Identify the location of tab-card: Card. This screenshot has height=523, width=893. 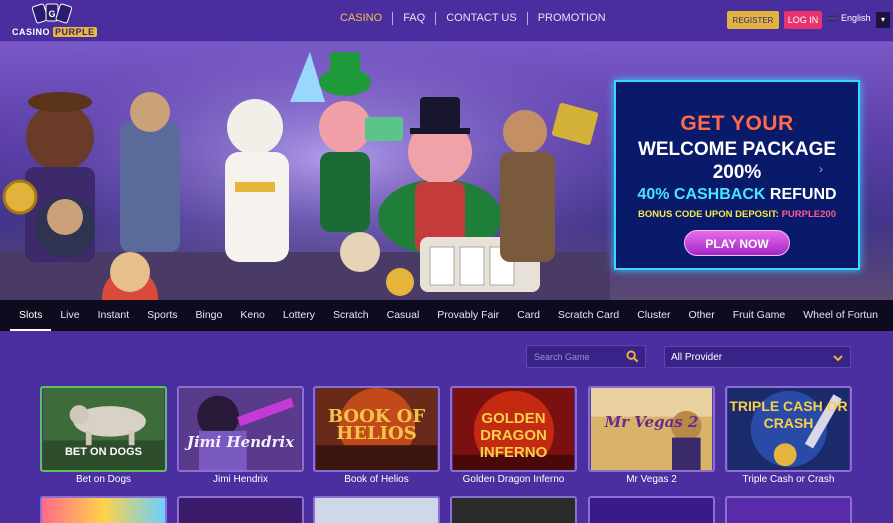
(528, 315).